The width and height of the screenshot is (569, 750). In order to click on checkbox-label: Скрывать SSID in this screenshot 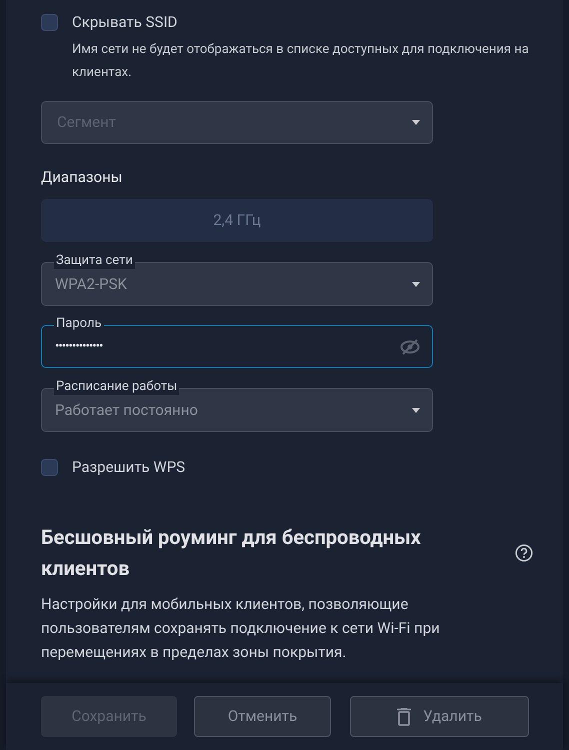, I will do `click(125, 22)`.